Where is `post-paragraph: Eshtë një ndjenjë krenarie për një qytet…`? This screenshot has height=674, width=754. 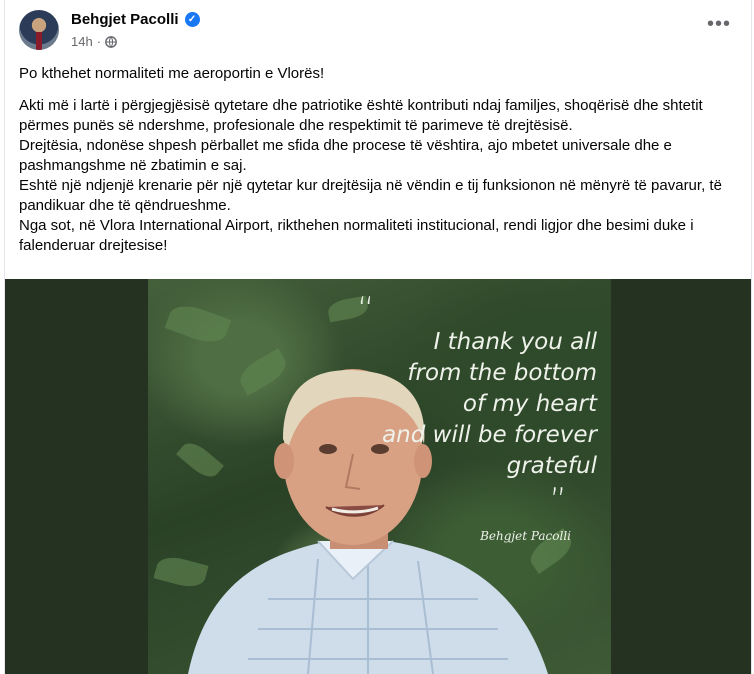
post-paragraph: Eshtë një ndjenjë krenarie për një qytet… is located at coordinates (370, 195).